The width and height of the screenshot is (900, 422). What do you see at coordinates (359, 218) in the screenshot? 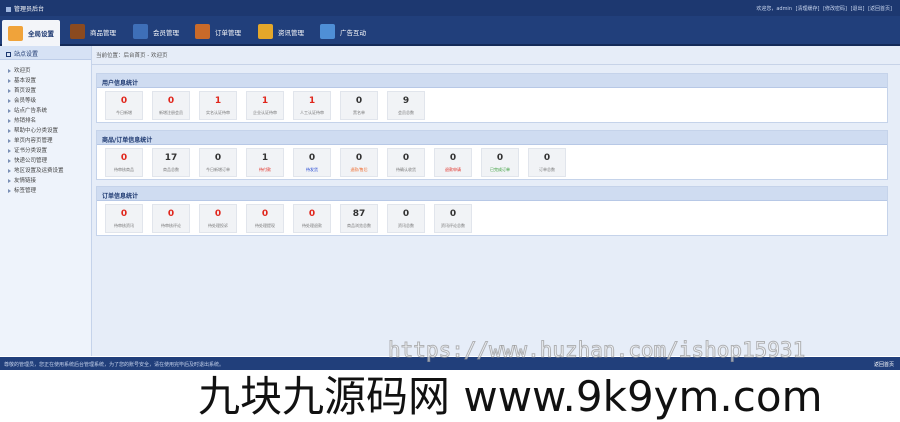
I see `stat-card: 87 商品浏览总数` at bounding box center [359, 218].